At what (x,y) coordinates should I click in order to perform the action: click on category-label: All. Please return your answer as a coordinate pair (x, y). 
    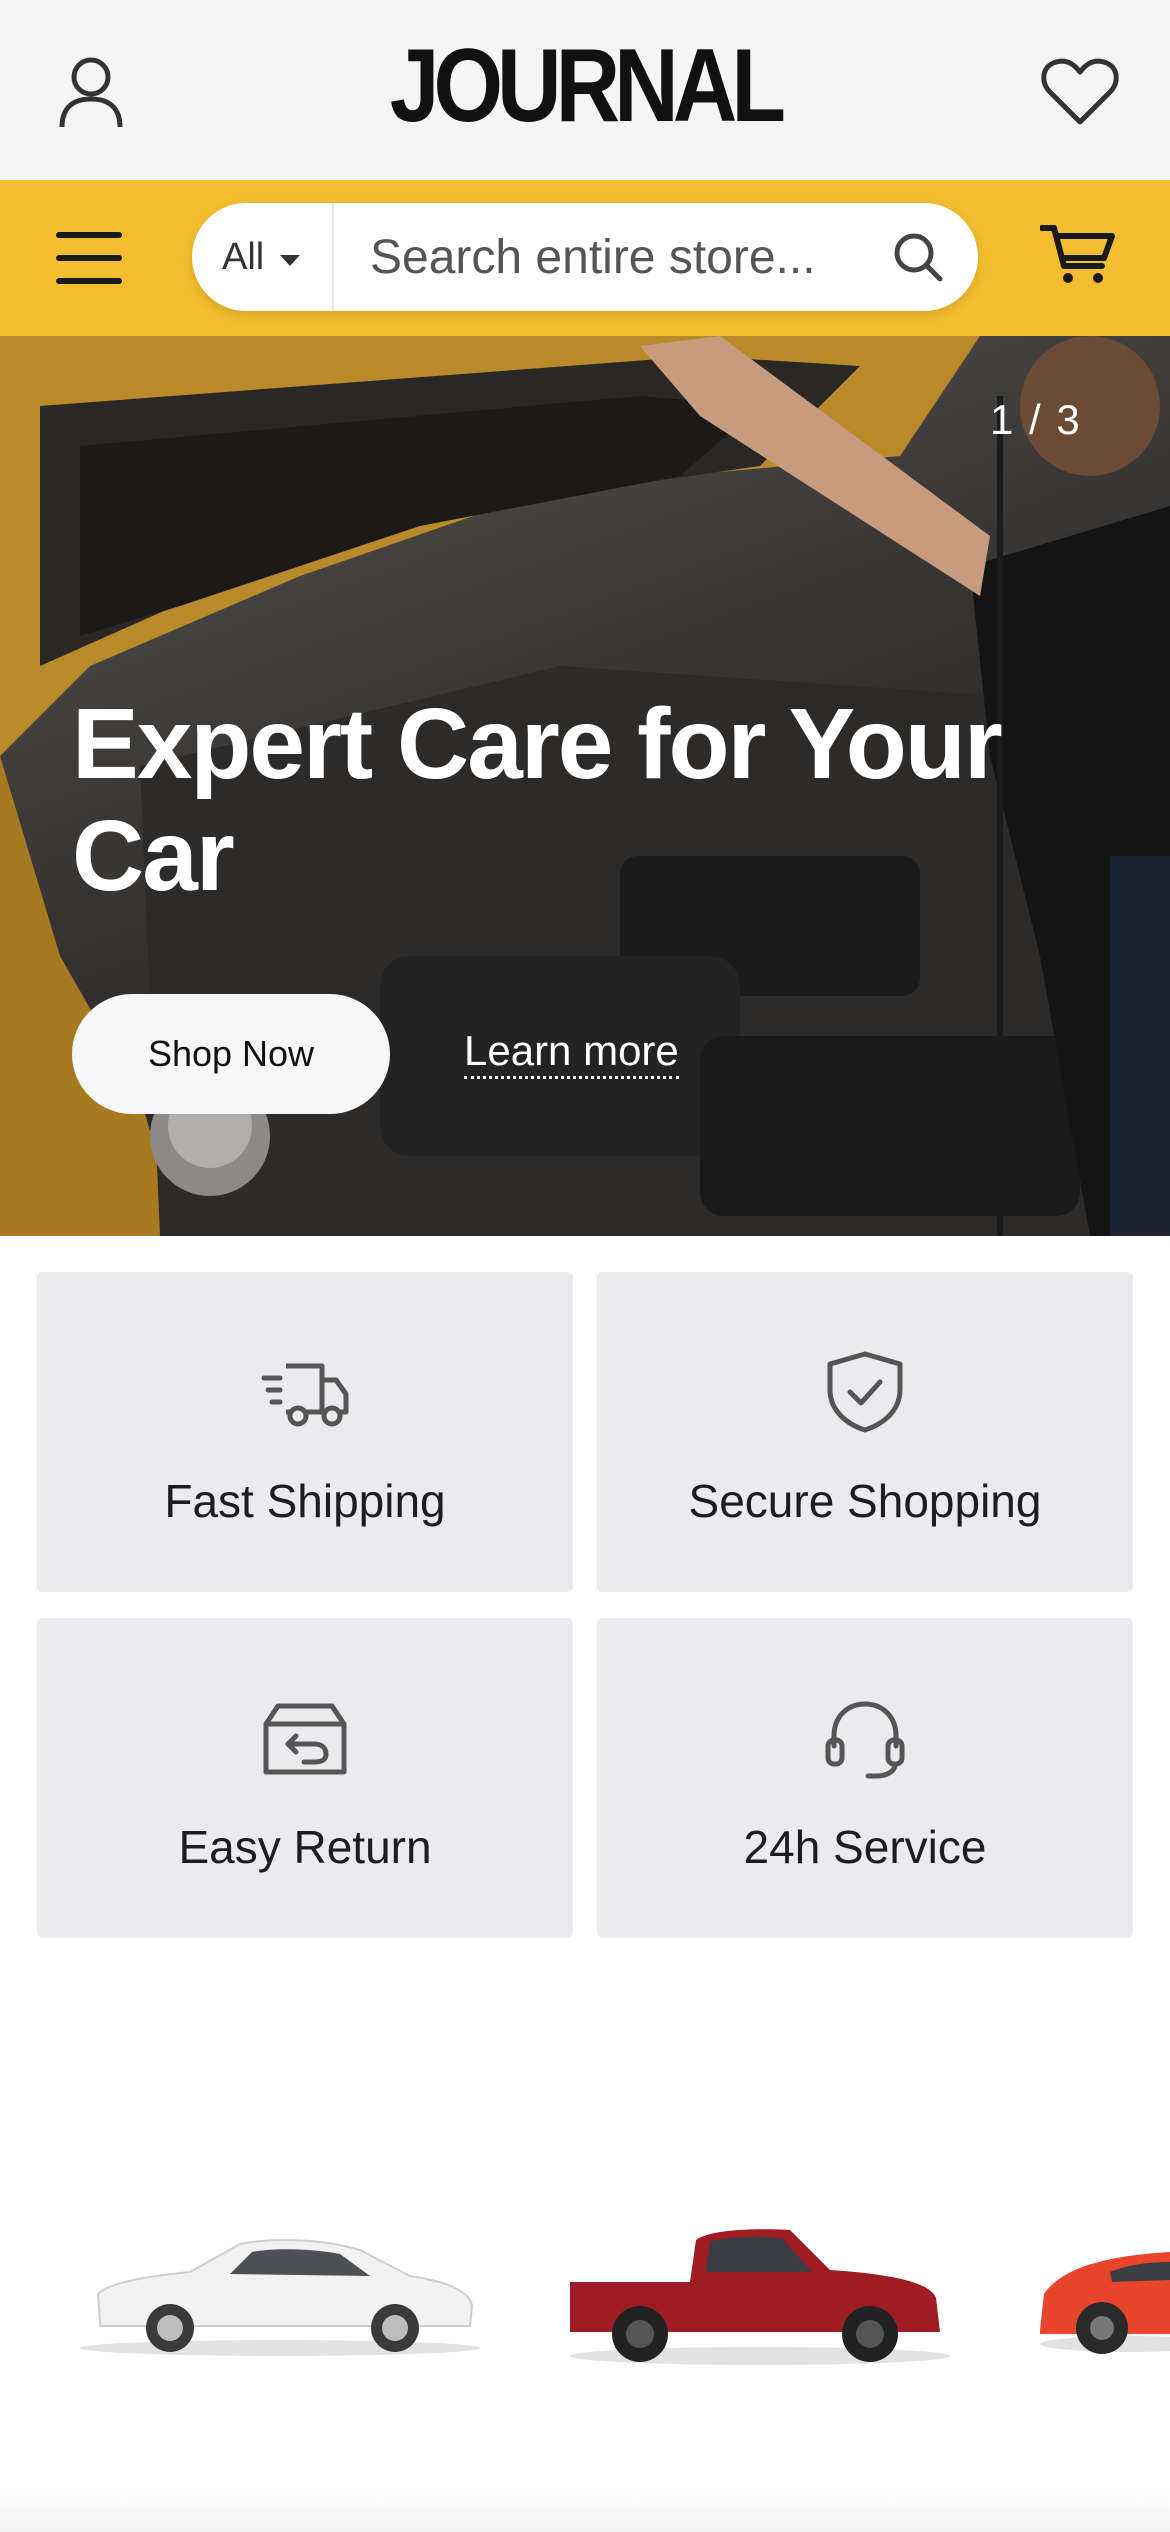
    Looking at the image, I should click on (243, 256).